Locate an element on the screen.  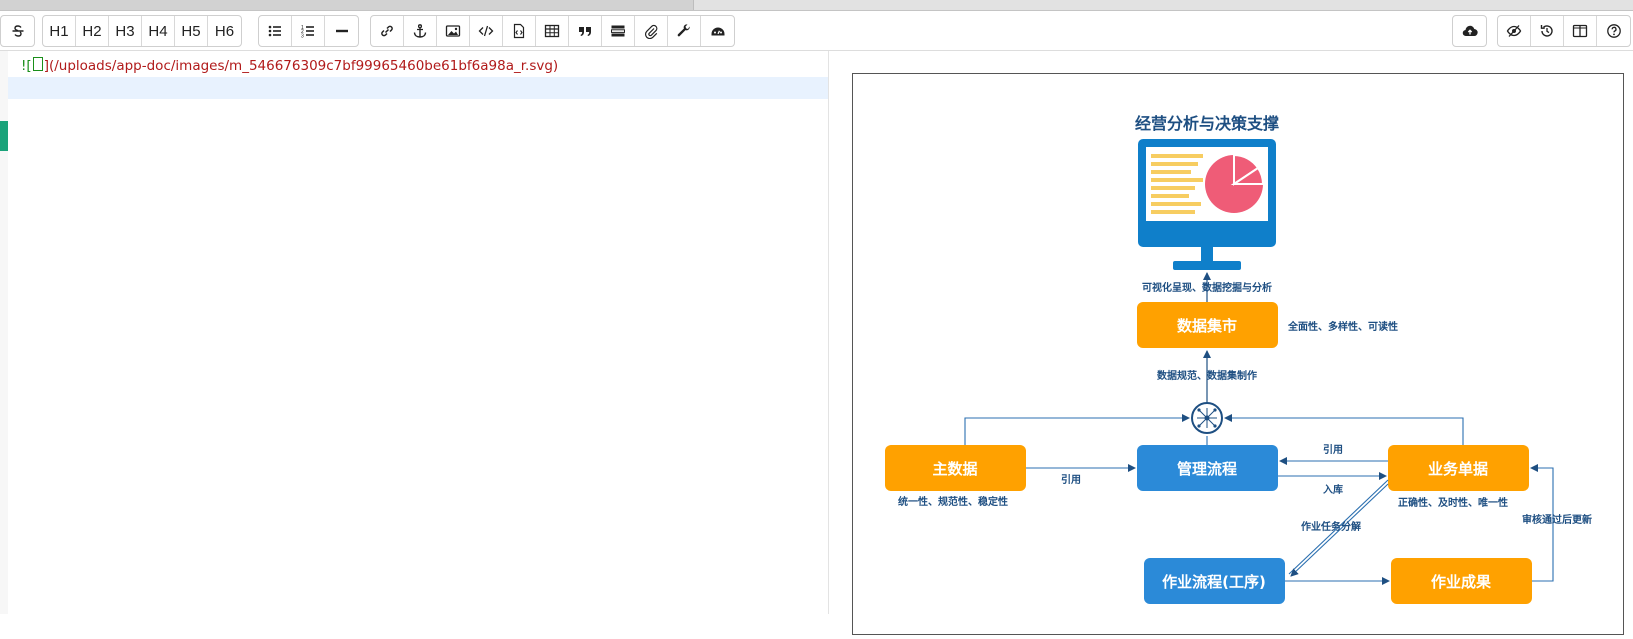
split-view-button is located at coordinates (1580, 31).